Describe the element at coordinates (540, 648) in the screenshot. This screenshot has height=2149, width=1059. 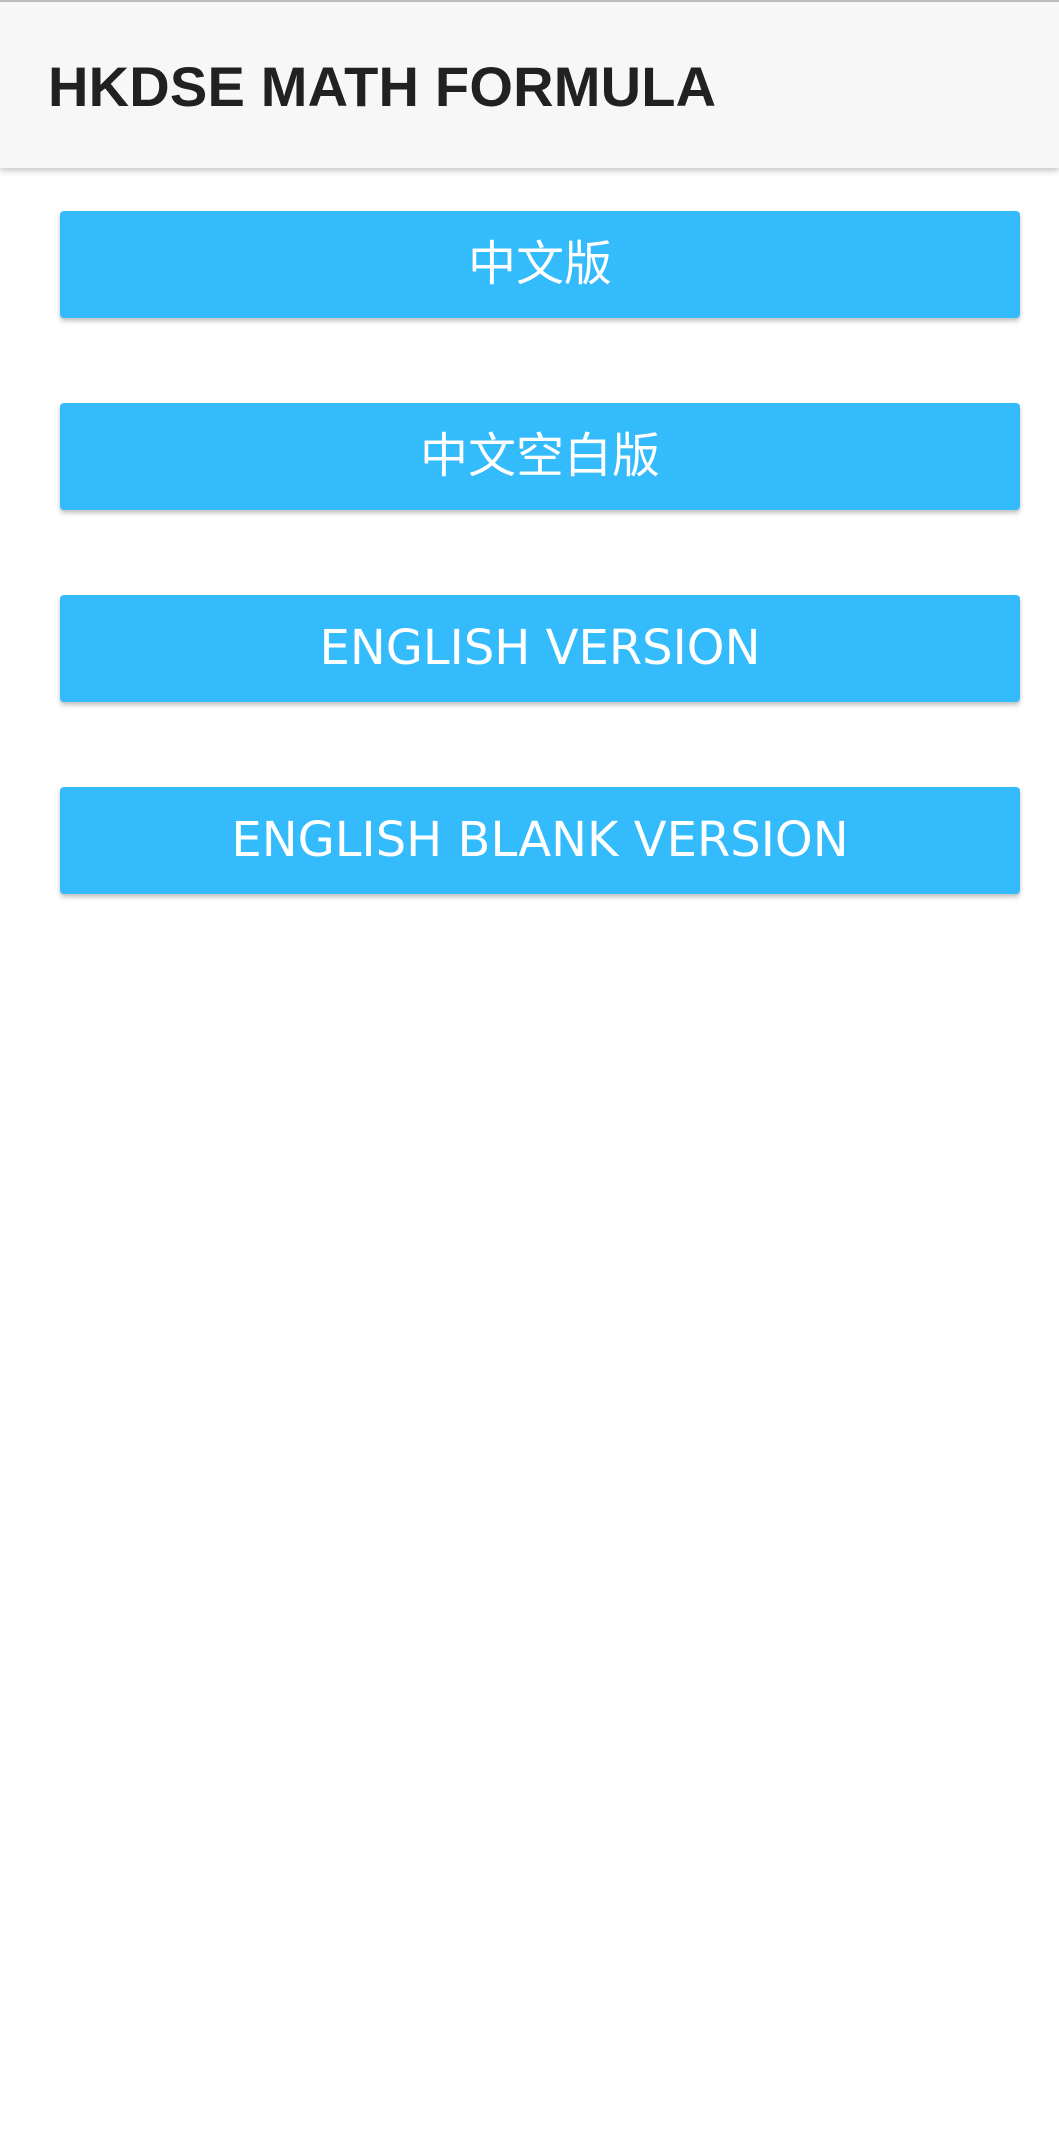
I see `english-version-button: ENGLISH VERSION` at that location.